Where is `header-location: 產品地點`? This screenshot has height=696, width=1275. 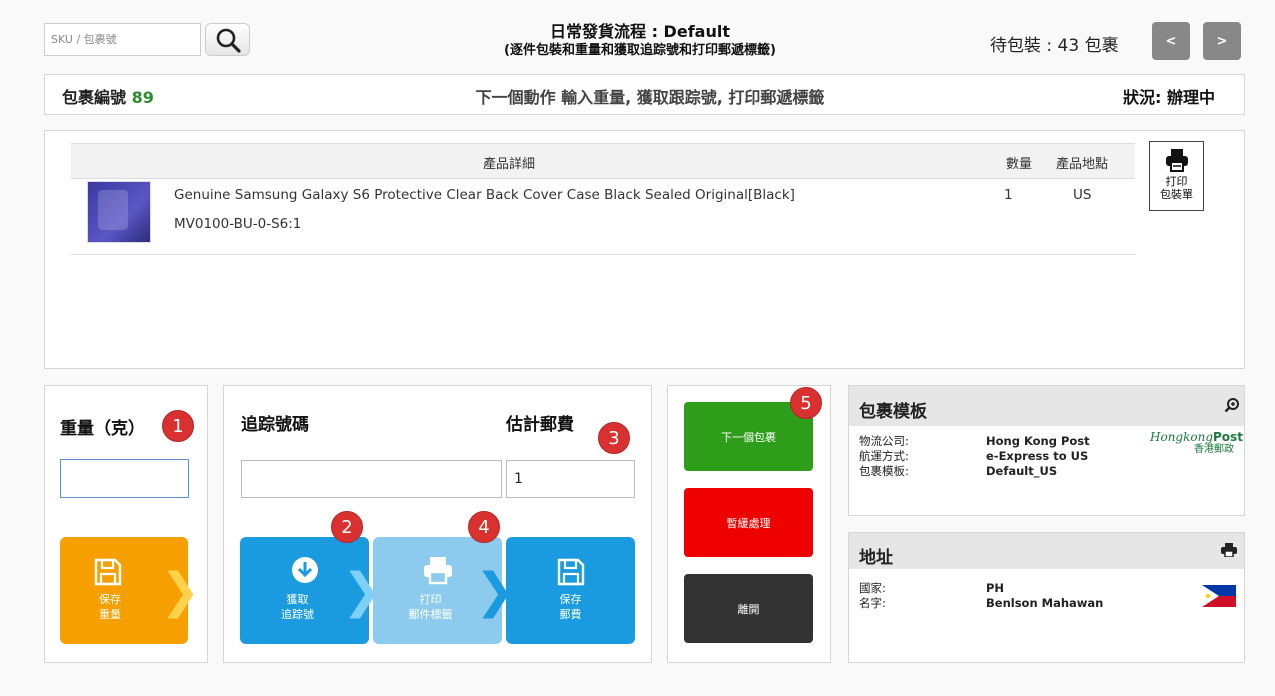 header-location: 產品地點 is located at coordinates (1082, 164).